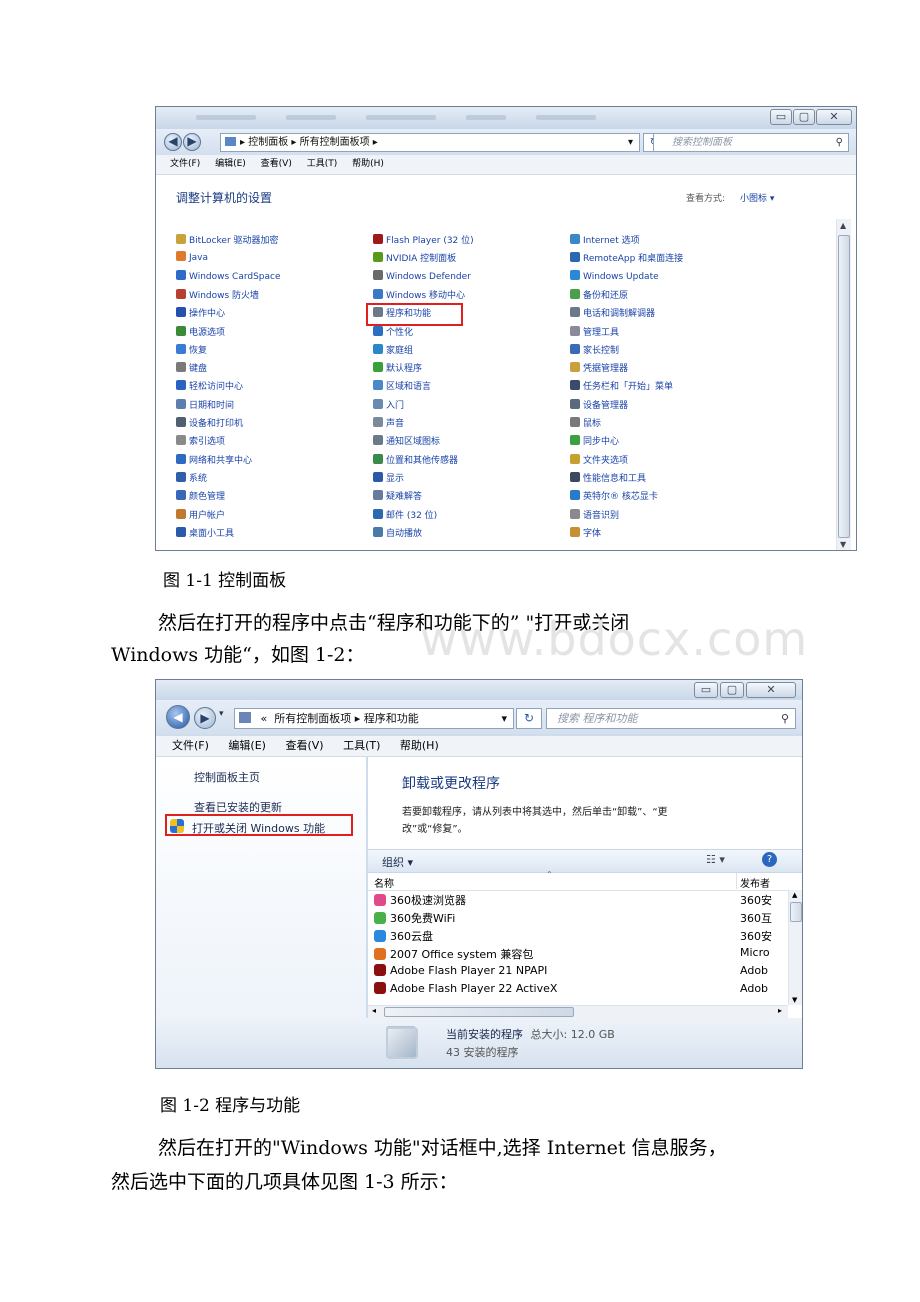 The image size is (920, 1302). Describe the element at coordinates (205, 404) in the screenshot. I see `control-panel-item: 日期和时间` at that location.